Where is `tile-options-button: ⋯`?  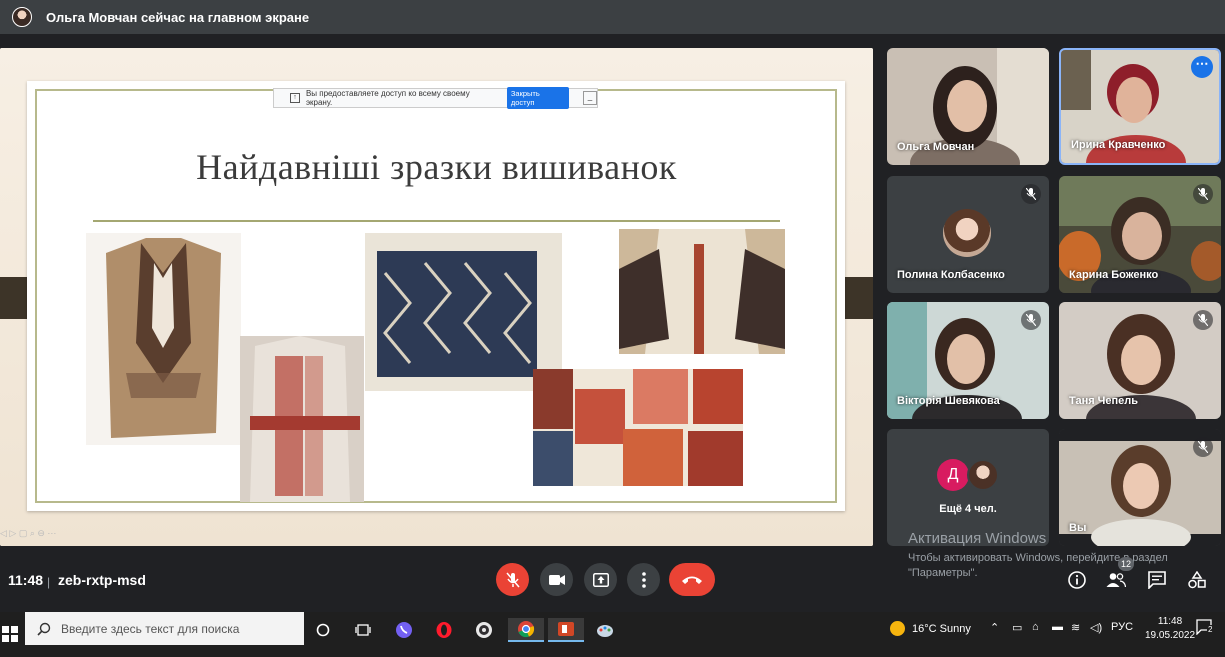 tile-options-button: ⋯ is located at coordinates (1202, 67).